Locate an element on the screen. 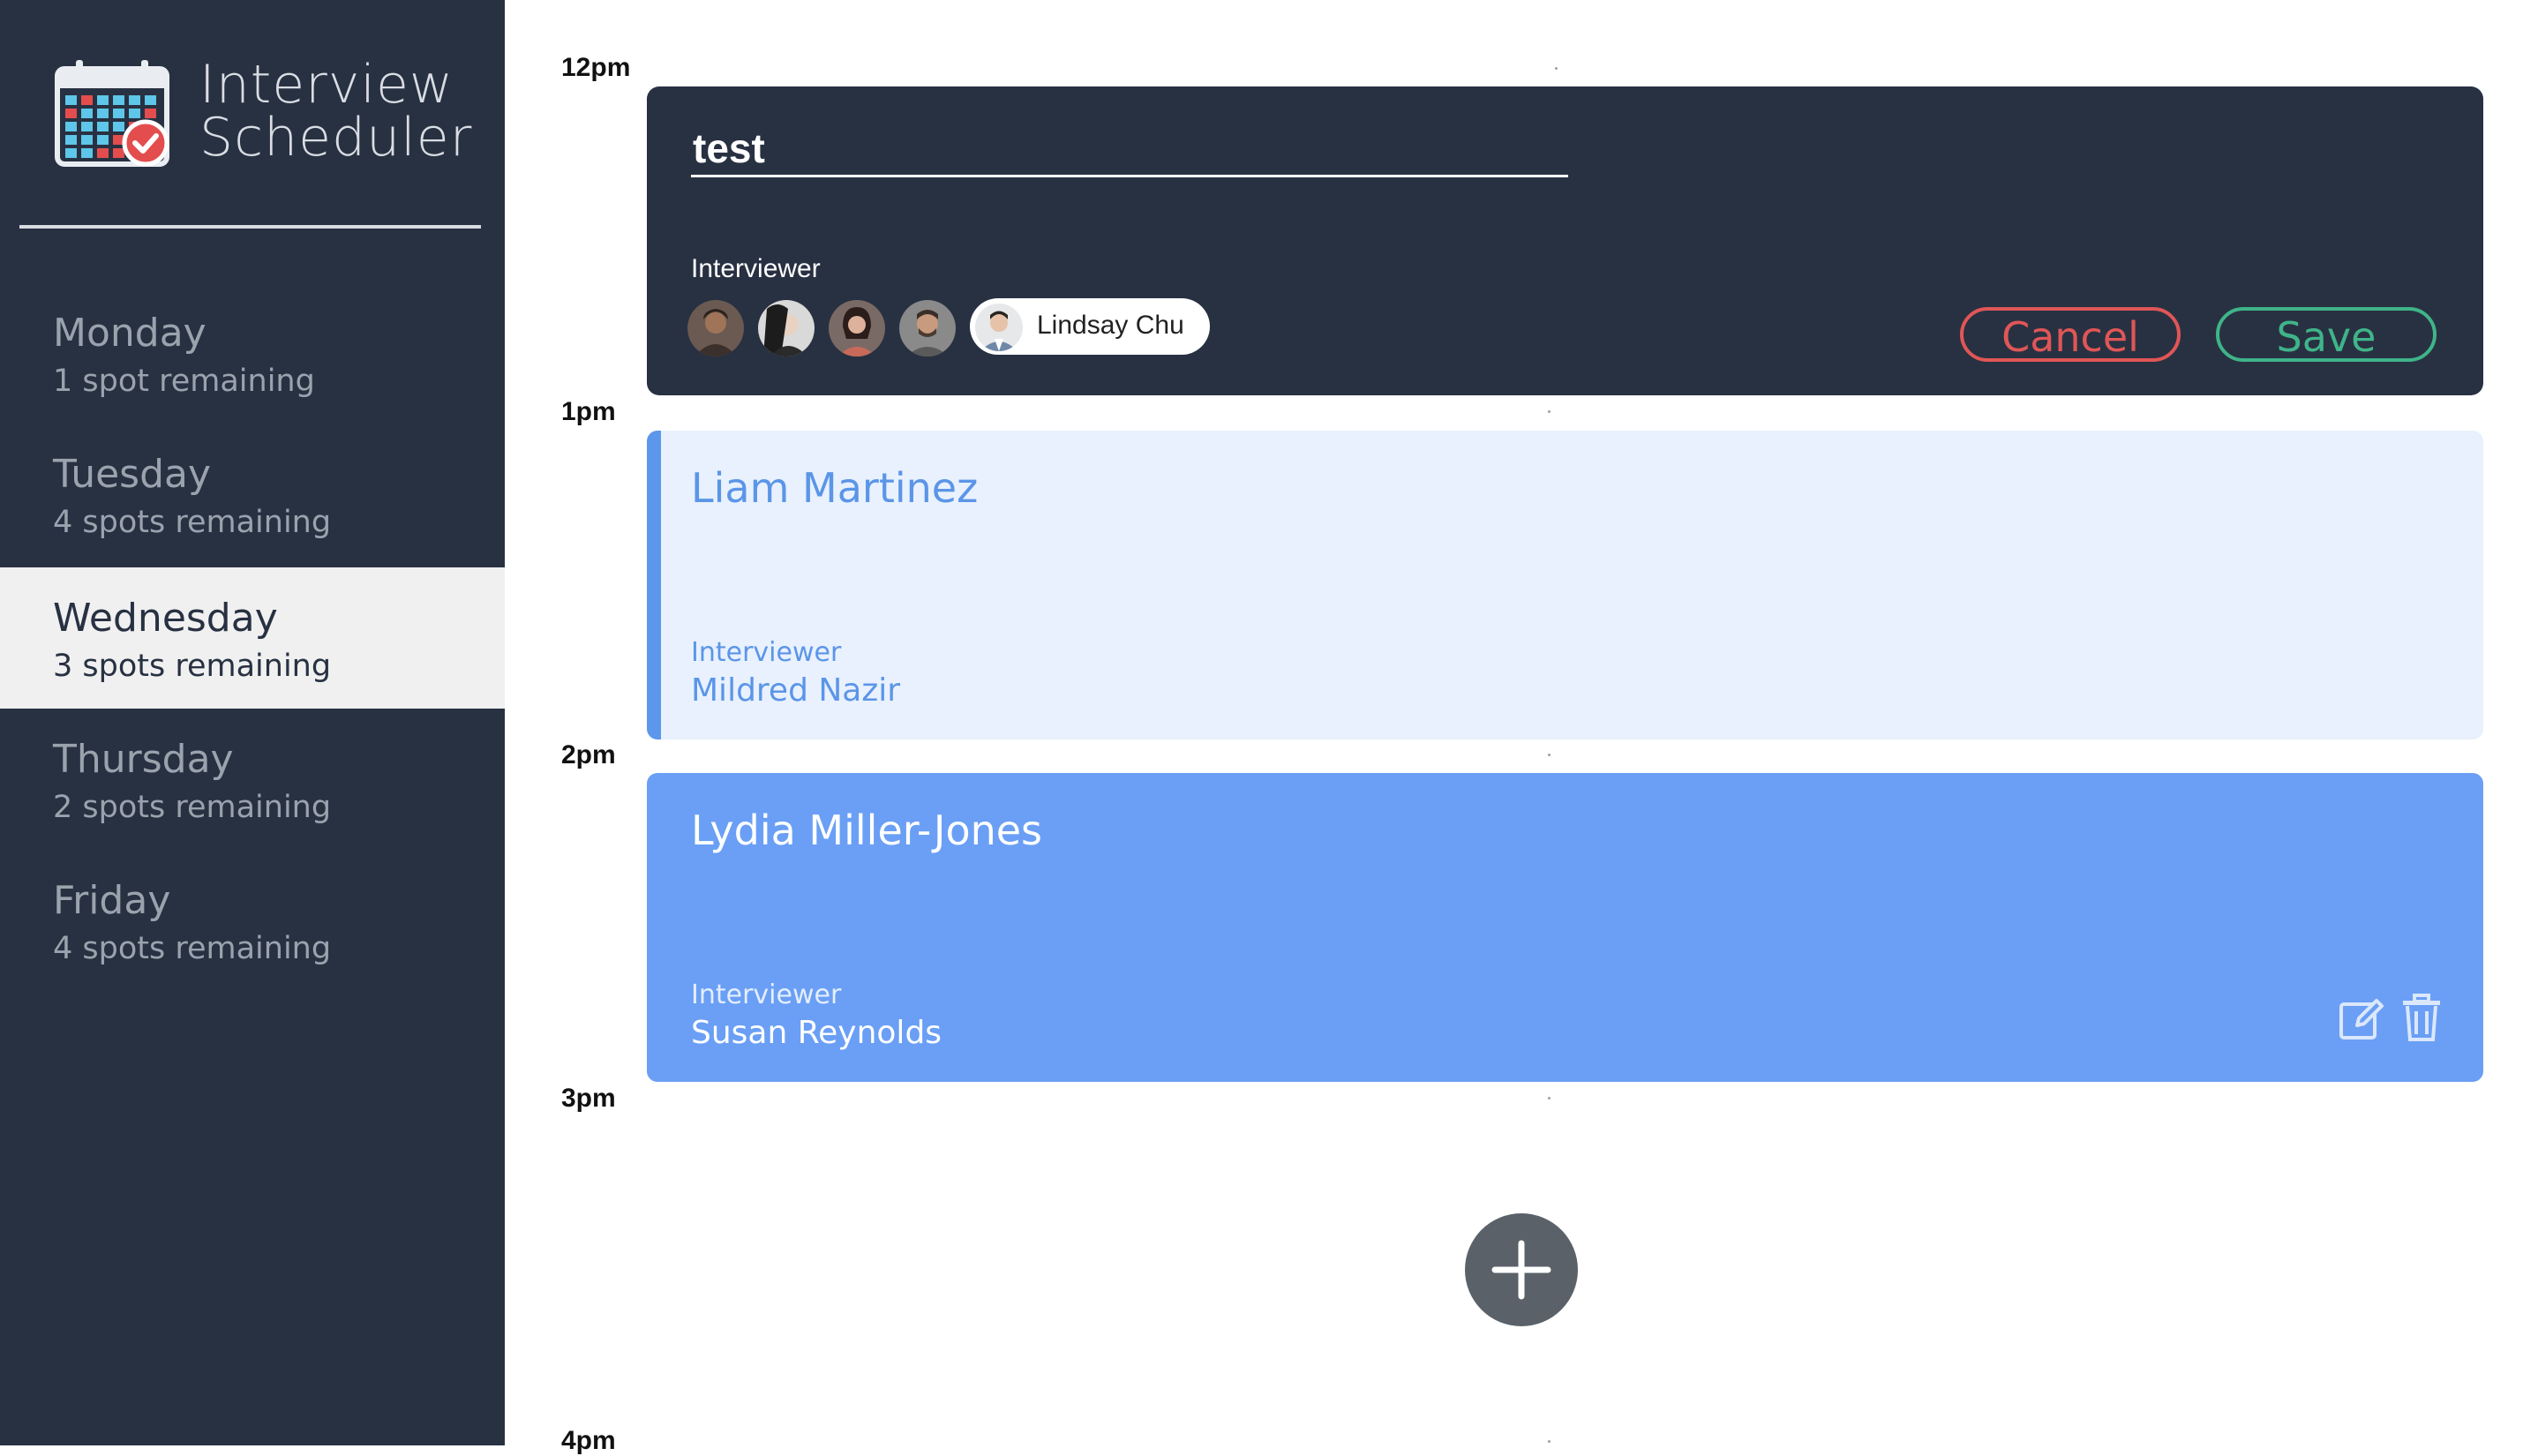 The width and height of the screenshot is (2538, 1456). day-item-tuesday: Tuesday 4 spots remaining is located at coordinates (252, 495).